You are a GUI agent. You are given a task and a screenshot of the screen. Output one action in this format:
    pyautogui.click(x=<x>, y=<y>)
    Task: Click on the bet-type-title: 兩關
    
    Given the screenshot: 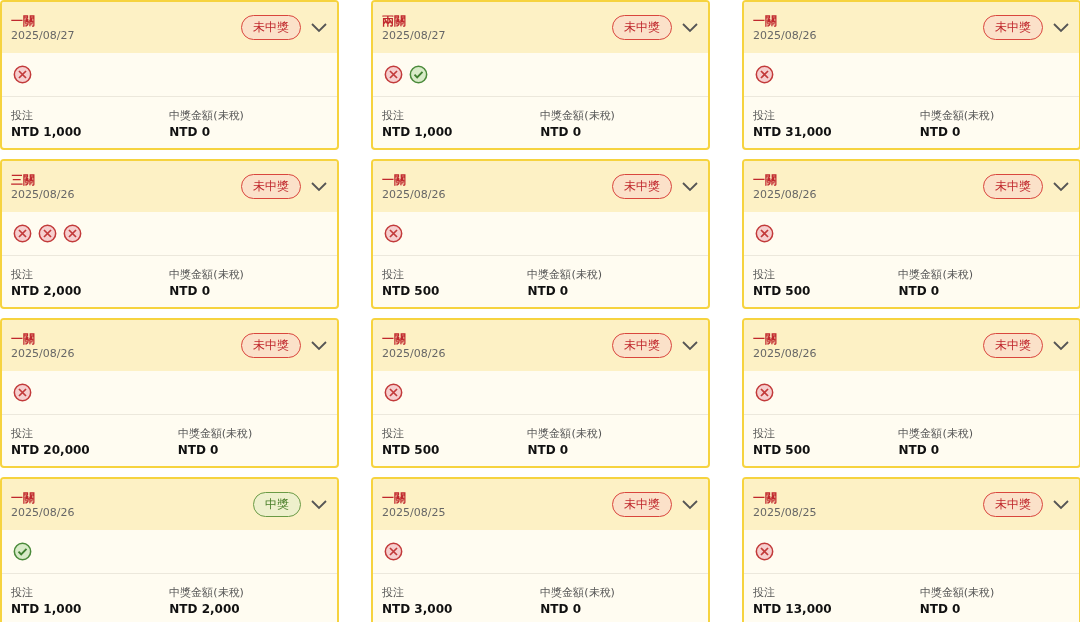 What is the action you would take?
    pyautogui.click(x=394, y=20)
    